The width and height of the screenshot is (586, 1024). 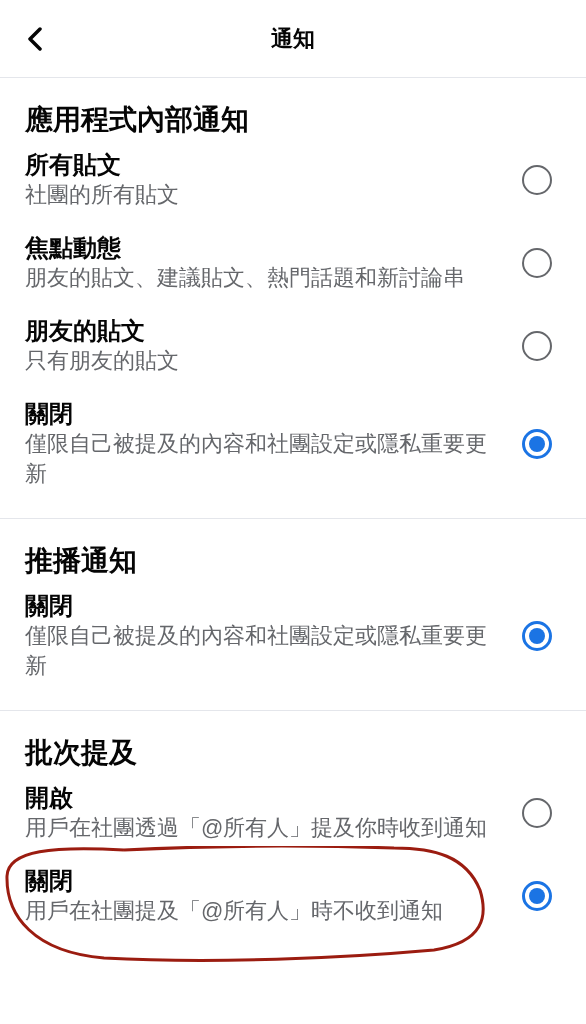 What do you see at coordinates (73, 165) in the screenshot?
I see `option-title: 所有貼文` at bounding box center [73, 165].